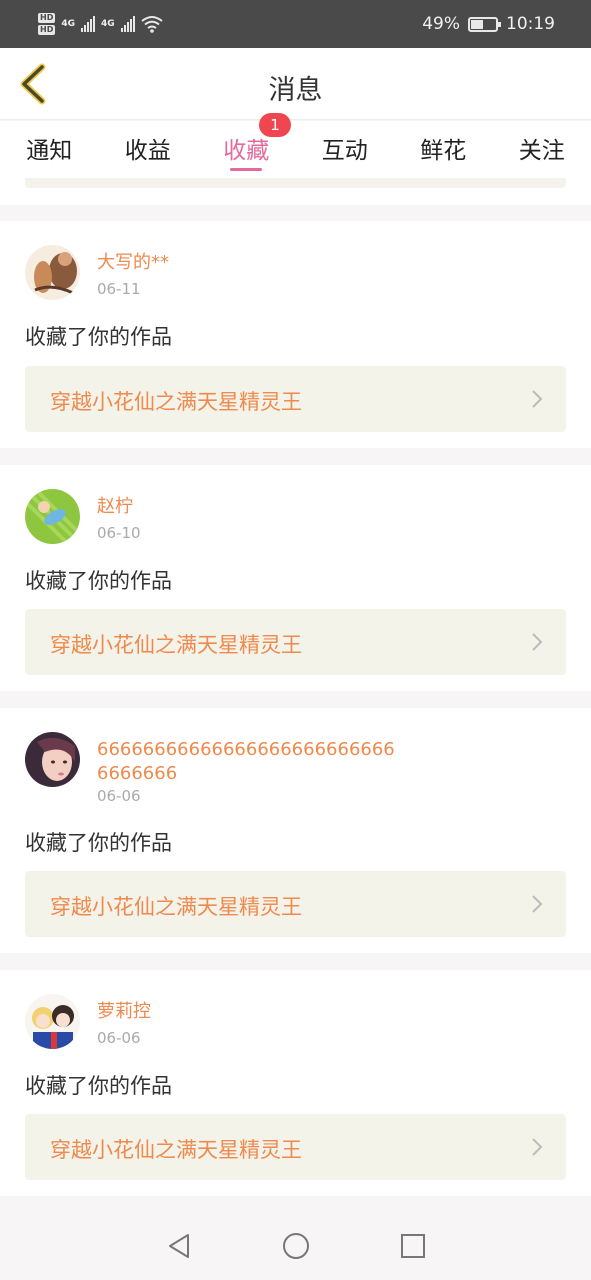  Describe the element at coordinates (88, 24) in the screenshot. I see `signal-icon` at that location.